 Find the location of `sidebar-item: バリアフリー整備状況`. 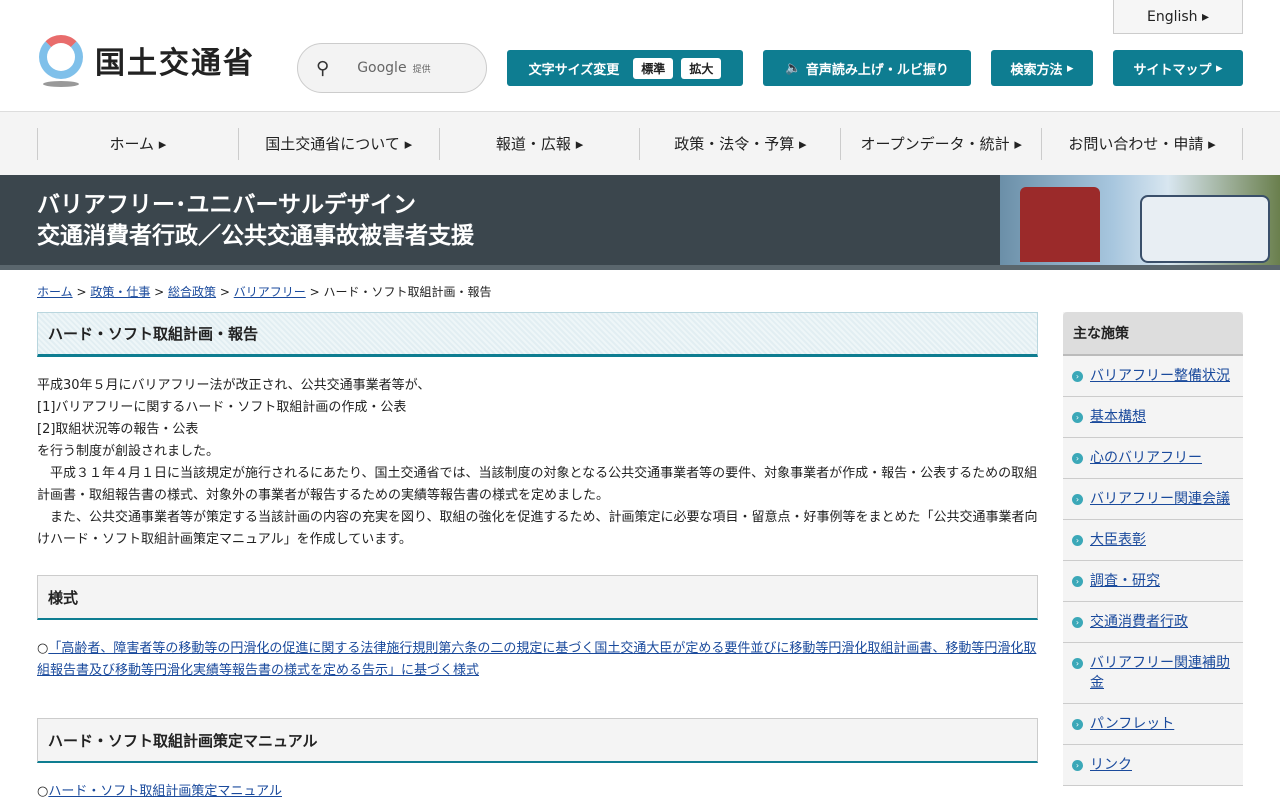

sidebar-item: バリアフリー整備状況 is located at coordinates (1160, 376).